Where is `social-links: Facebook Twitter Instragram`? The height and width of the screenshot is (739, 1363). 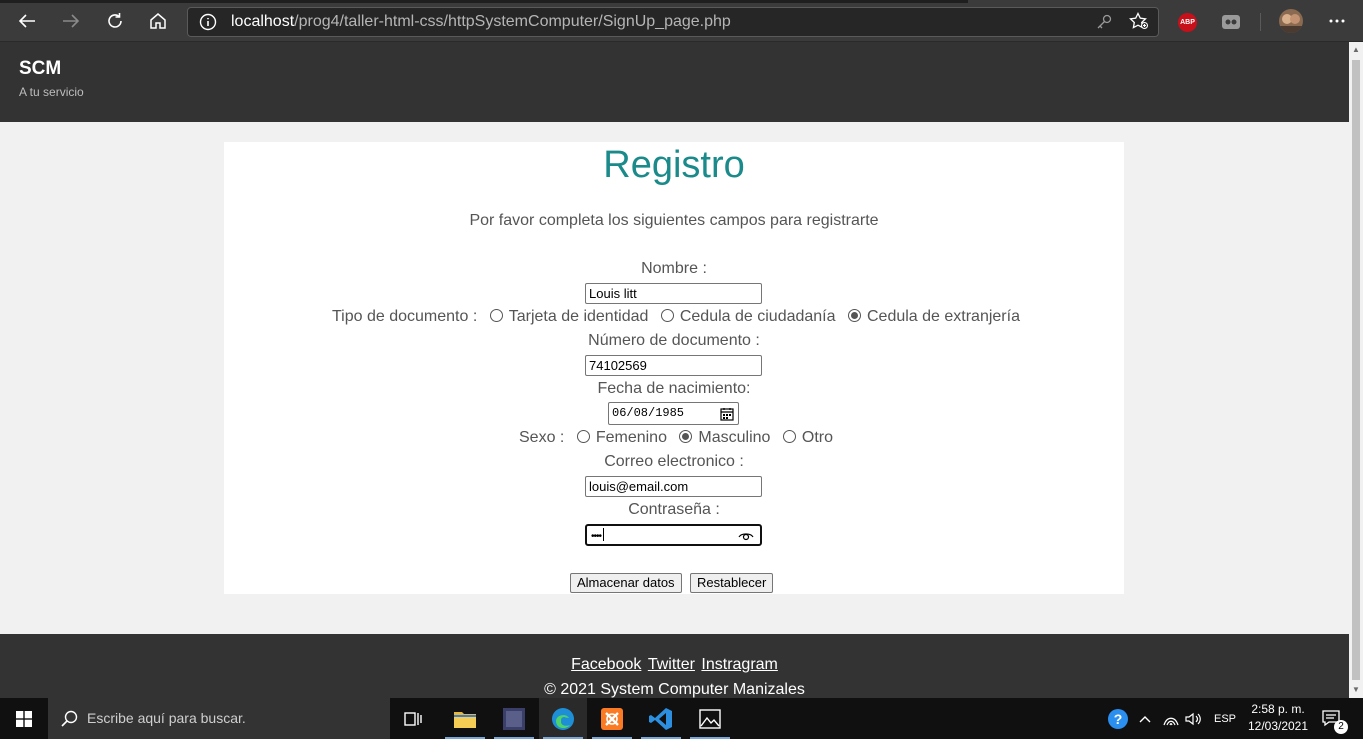 social-links: Facebook Twitter Instragram is located at coordinates (674, 665).